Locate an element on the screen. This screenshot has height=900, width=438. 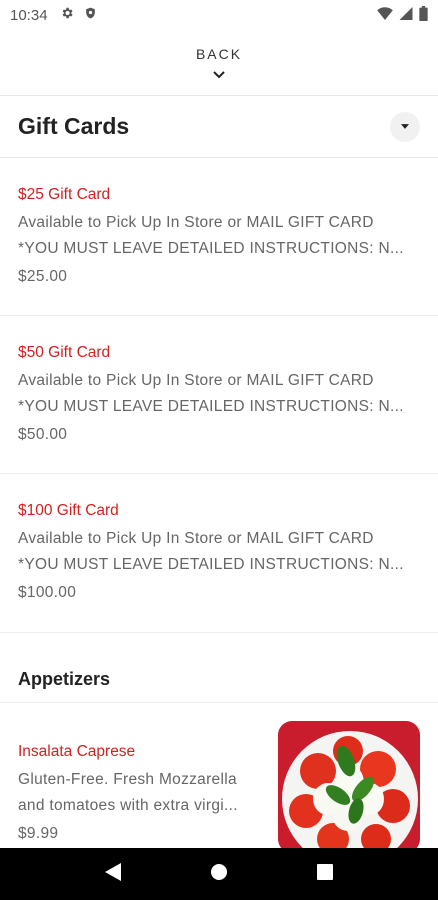
item-name: Insalata Caprese is located at coordinates (77, 751).